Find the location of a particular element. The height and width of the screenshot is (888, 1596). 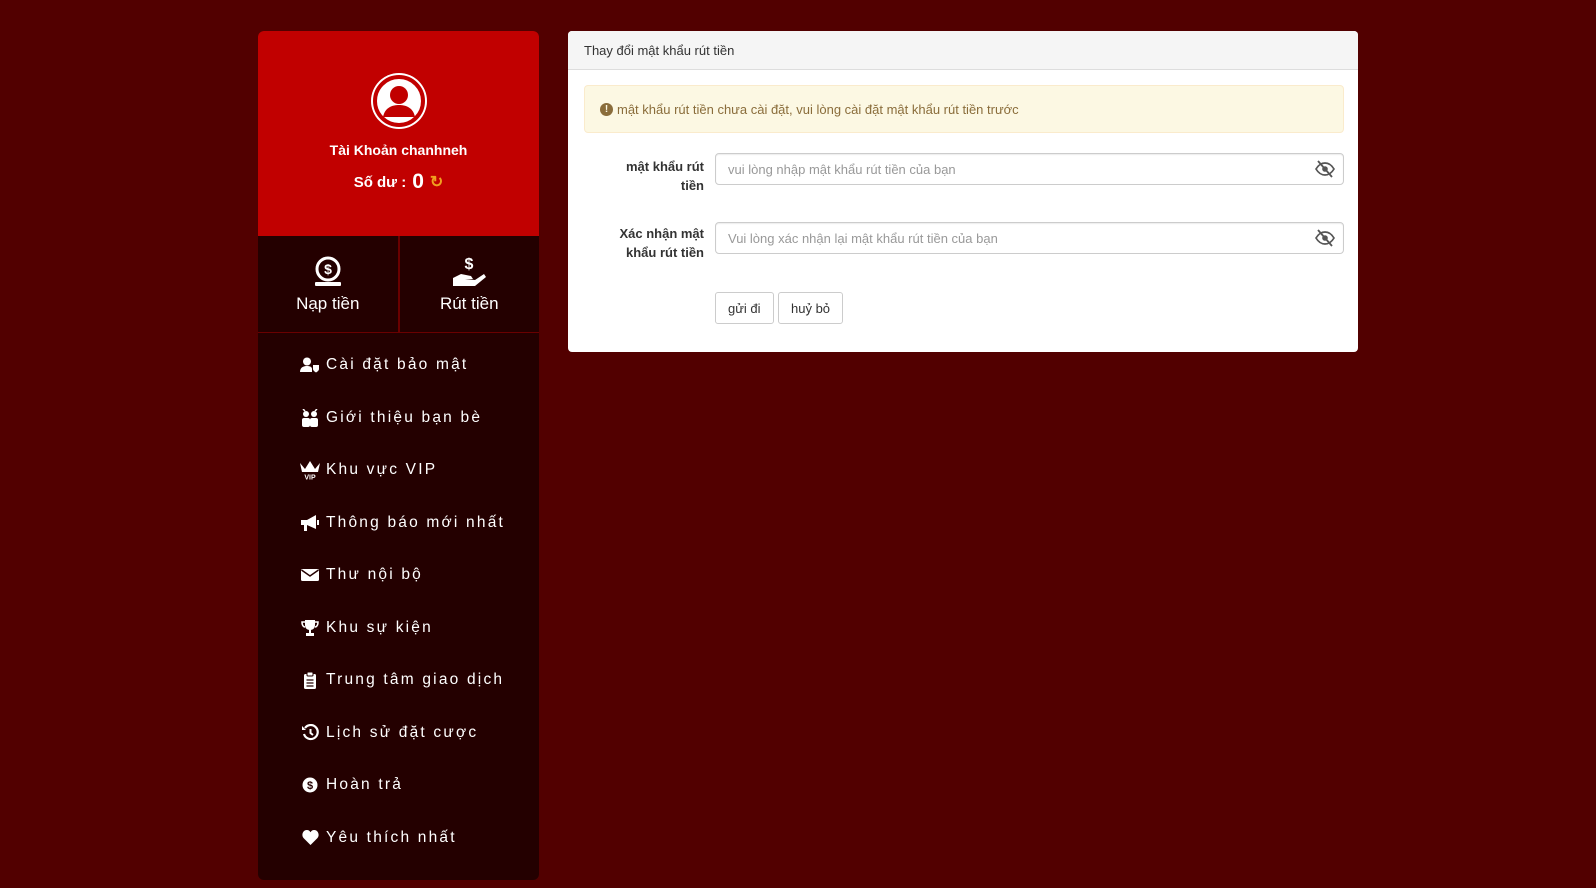

withdraw-password-label: mật khẩu rút tiền is located at coordinates (644, 176).